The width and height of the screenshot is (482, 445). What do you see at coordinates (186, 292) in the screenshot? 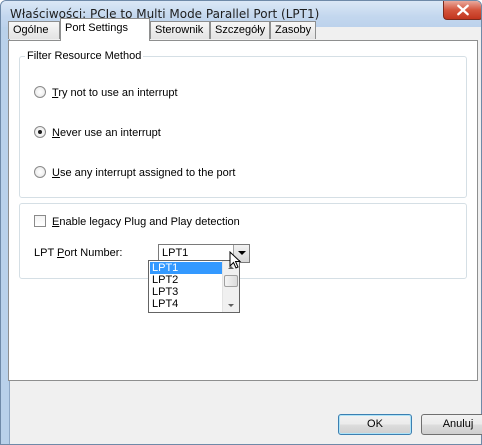
I see `dropdown-option-lpt3: LPT3` at bounding box center [186, 292].